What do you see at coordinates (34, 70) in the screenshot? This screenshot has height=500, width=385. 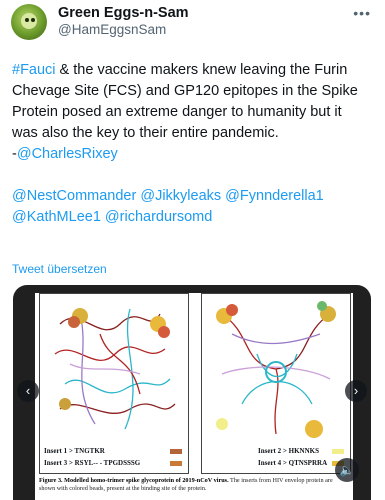 I see `hashtag-link: #Fauci` at bounding box center [34, 70].